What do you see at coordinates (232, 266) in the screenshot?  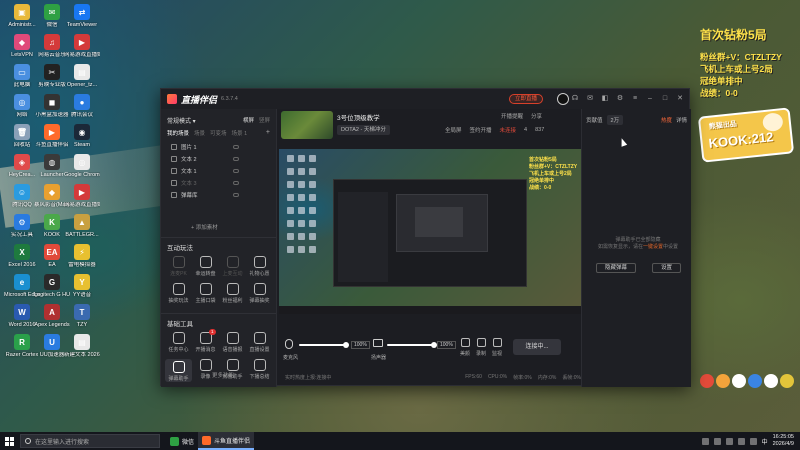 I see `tool-button: 上麦互动` at bounding box center [232, 266].